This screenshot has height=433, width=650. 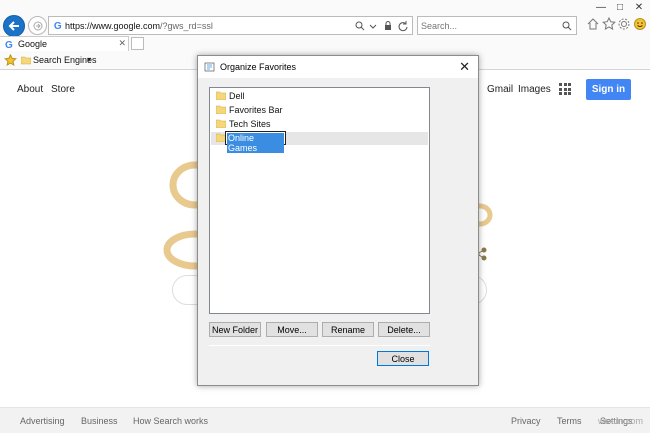 What do you see at coordinates (64, 43) in the screenshot?
I see `tab-google: G Google ✕` at bounding box center [64, 43].